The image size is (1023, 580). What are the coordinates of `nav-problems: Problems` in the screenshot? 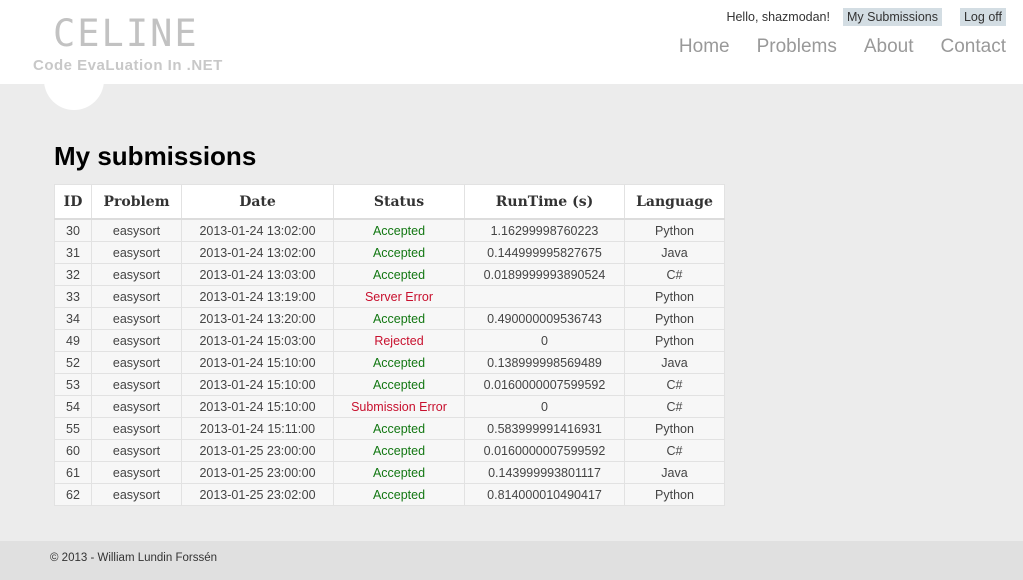 It's located at (797, 47).